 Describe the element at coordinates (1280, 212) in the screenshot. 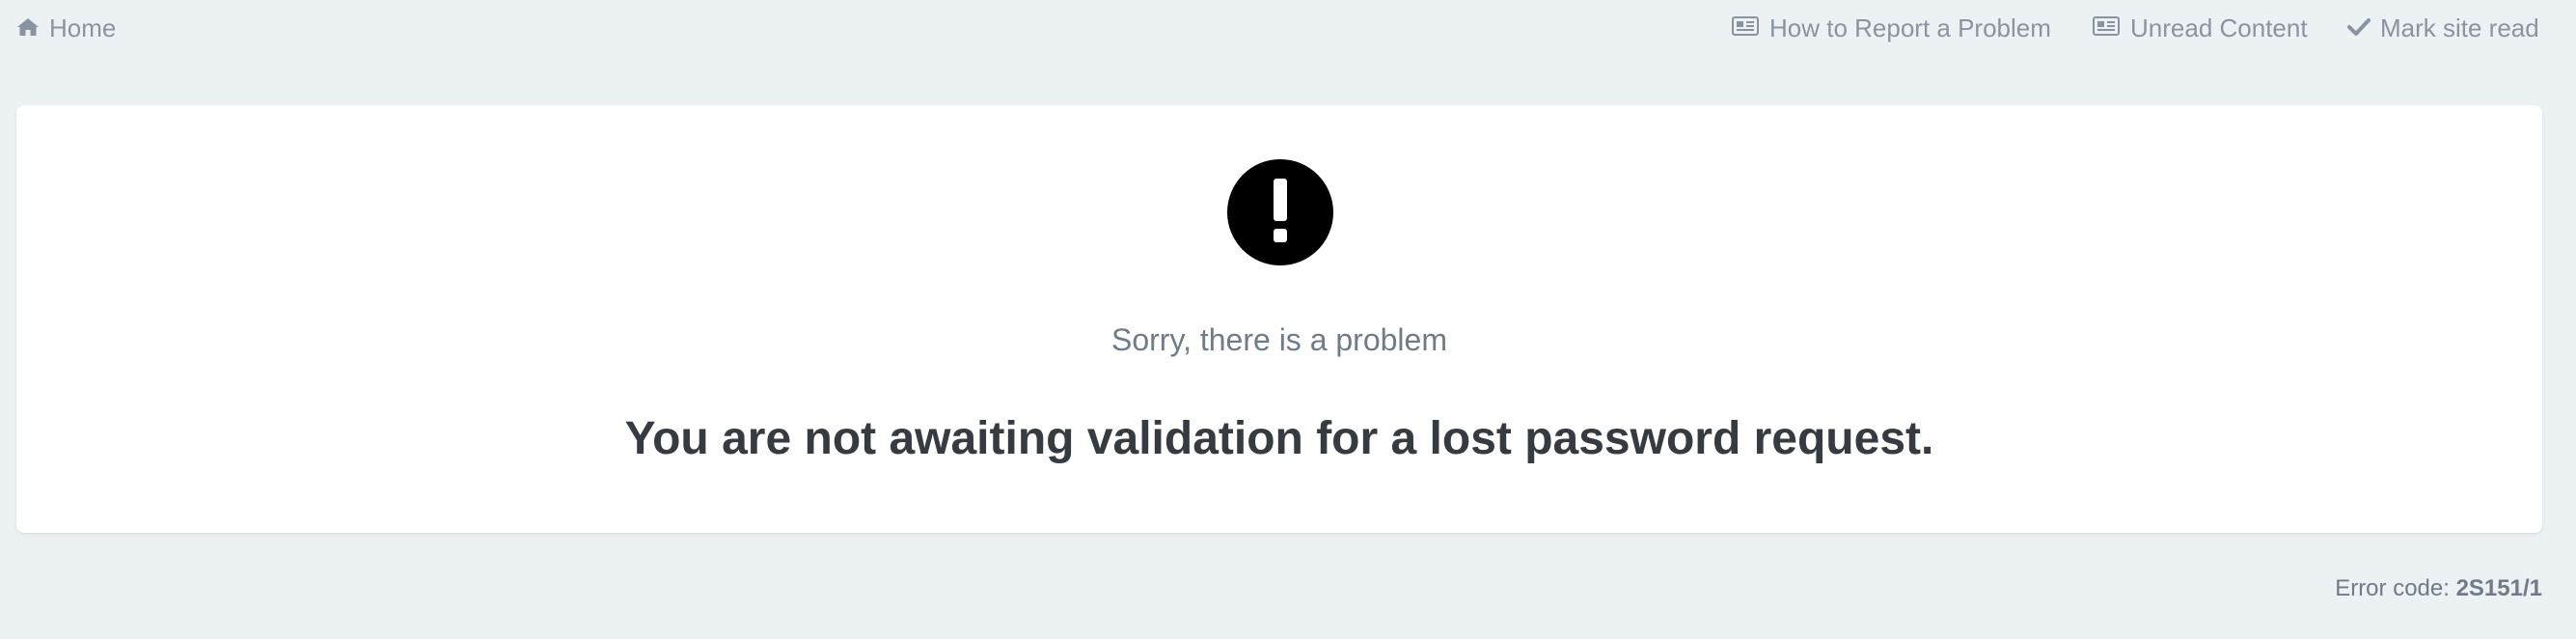

I see `exclamation-circle-icon` at that location.